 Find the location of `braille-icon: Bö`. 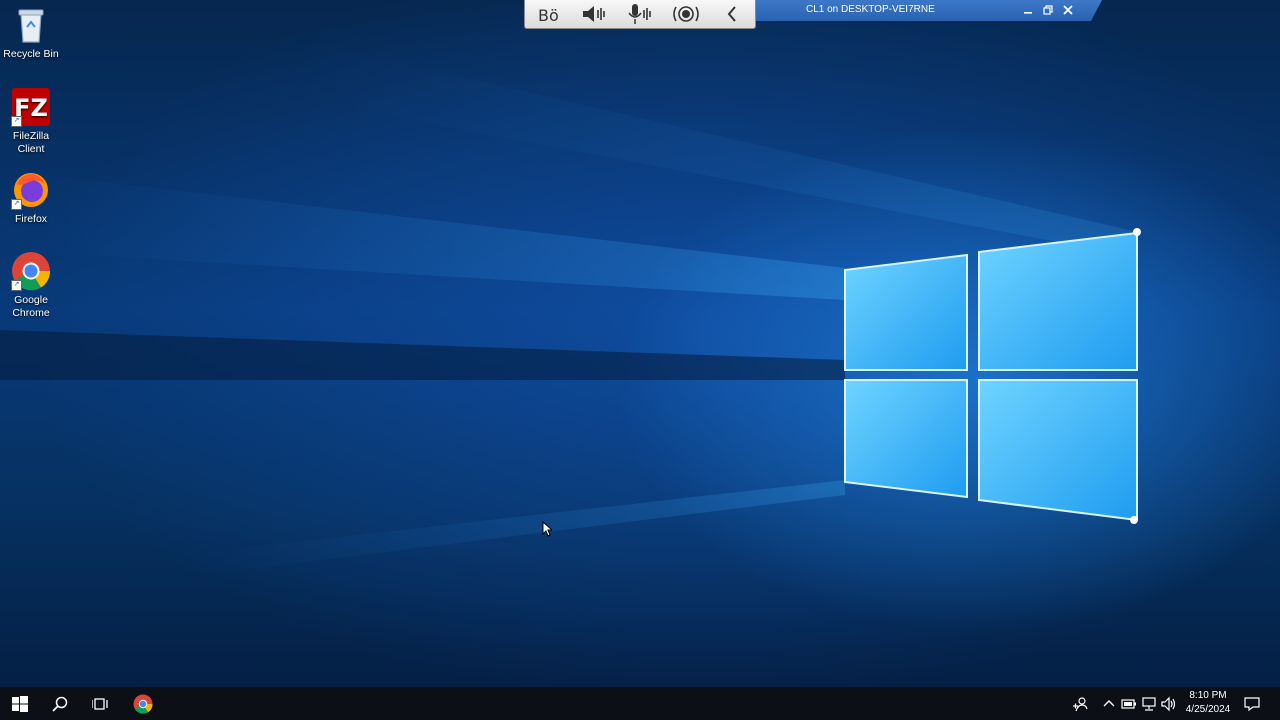

braille-icon: Bö is located at coordinates (548, 14).